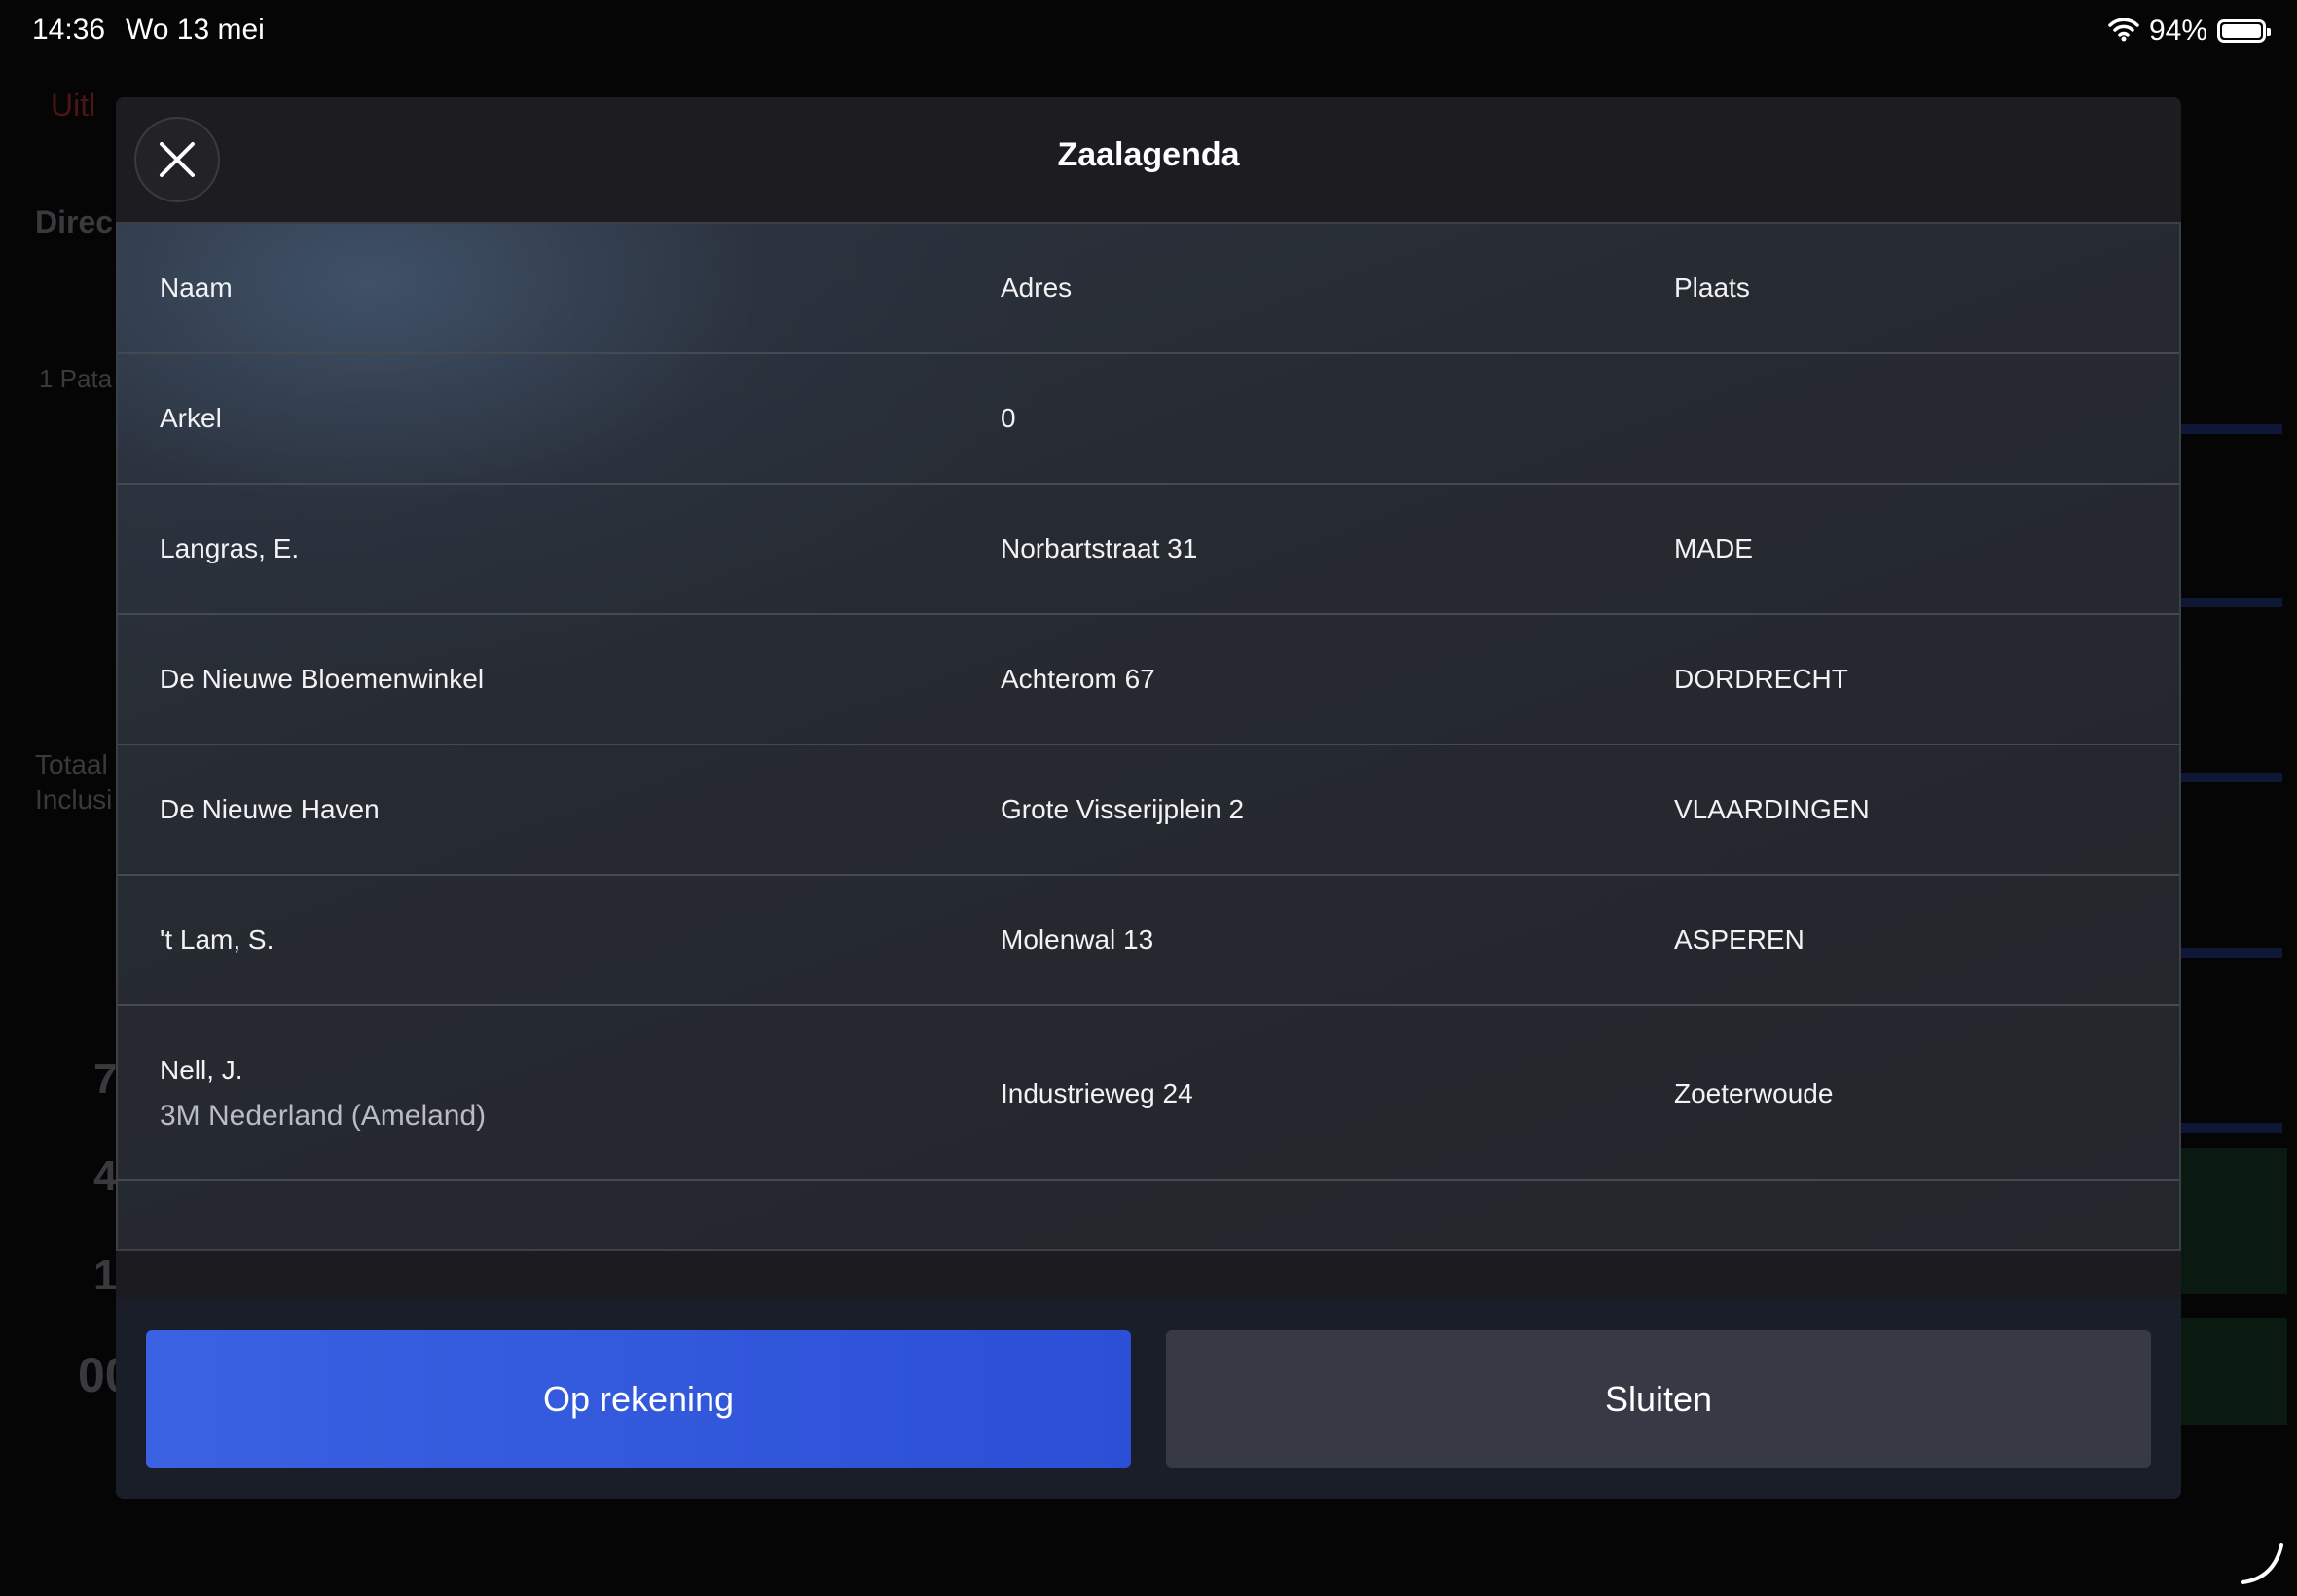 The width and height of the screenshot is (2297, 1596). Describe the element at coordinates (1077, 940) in the screenshot. I see `row-address: Molenwal 13` at that location.